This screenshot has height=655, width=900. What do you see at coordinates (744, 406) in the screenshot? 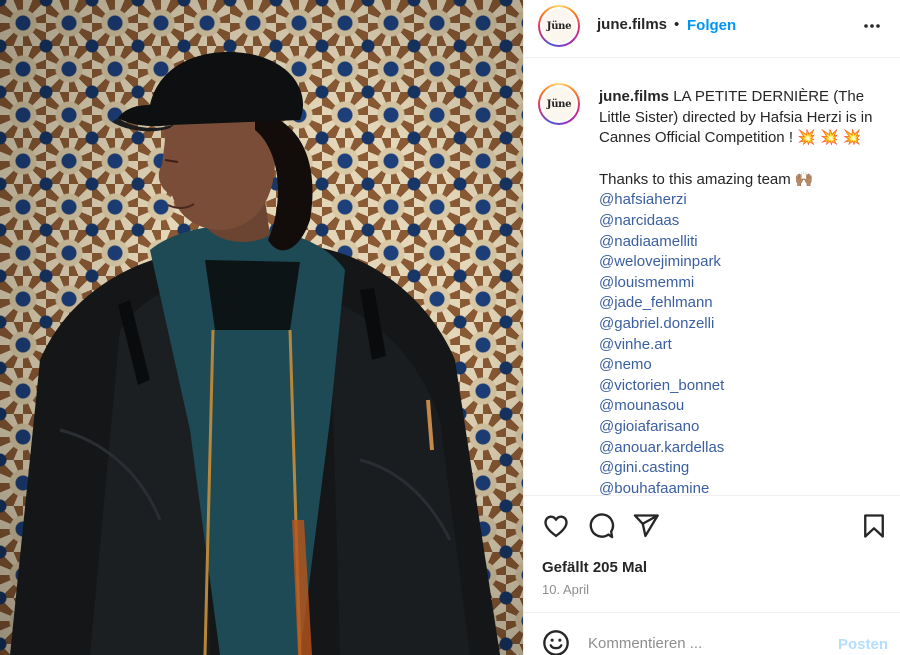
I see `mention-link: @mounasou` at bounding box center [744, 406].